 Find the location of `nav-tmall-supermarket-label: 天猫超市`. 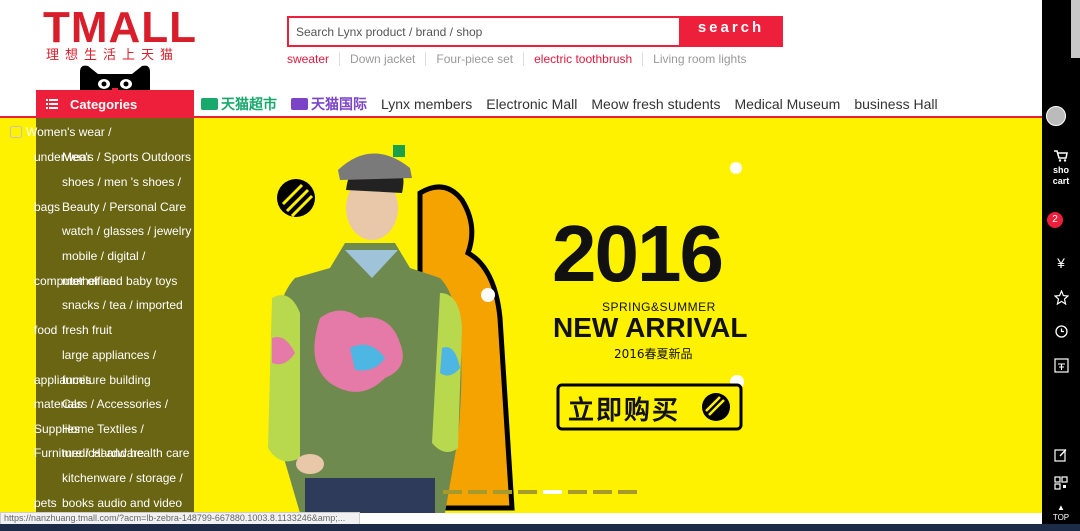

nav-tmall-supermarket-label: 天猫超市 is located at coordinates (249, 104).